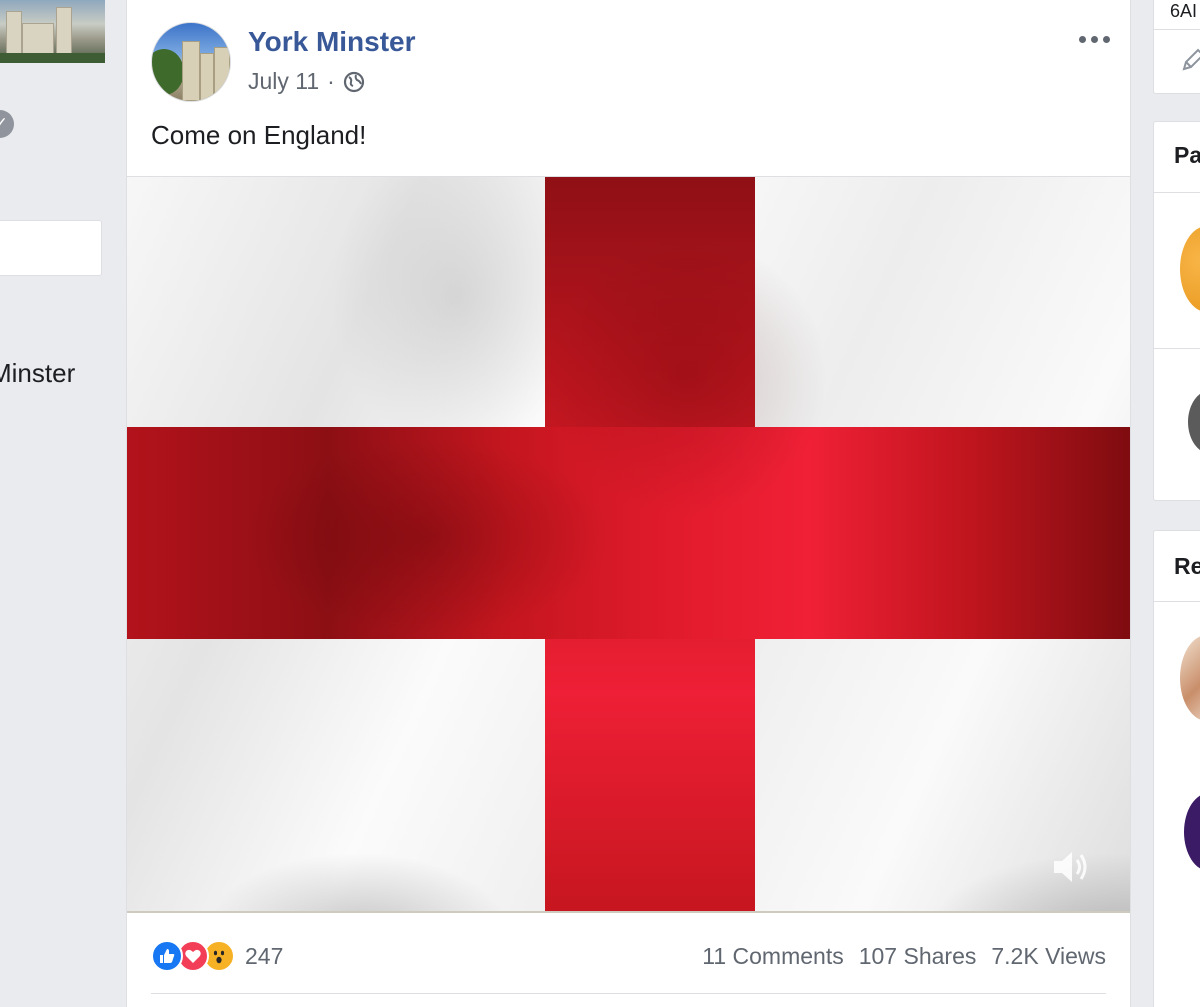  What do you see at coordinates (1048, 956) in the screenshot?
I see `views-count: 7.2K Views` at bounding box center [1048, 956].